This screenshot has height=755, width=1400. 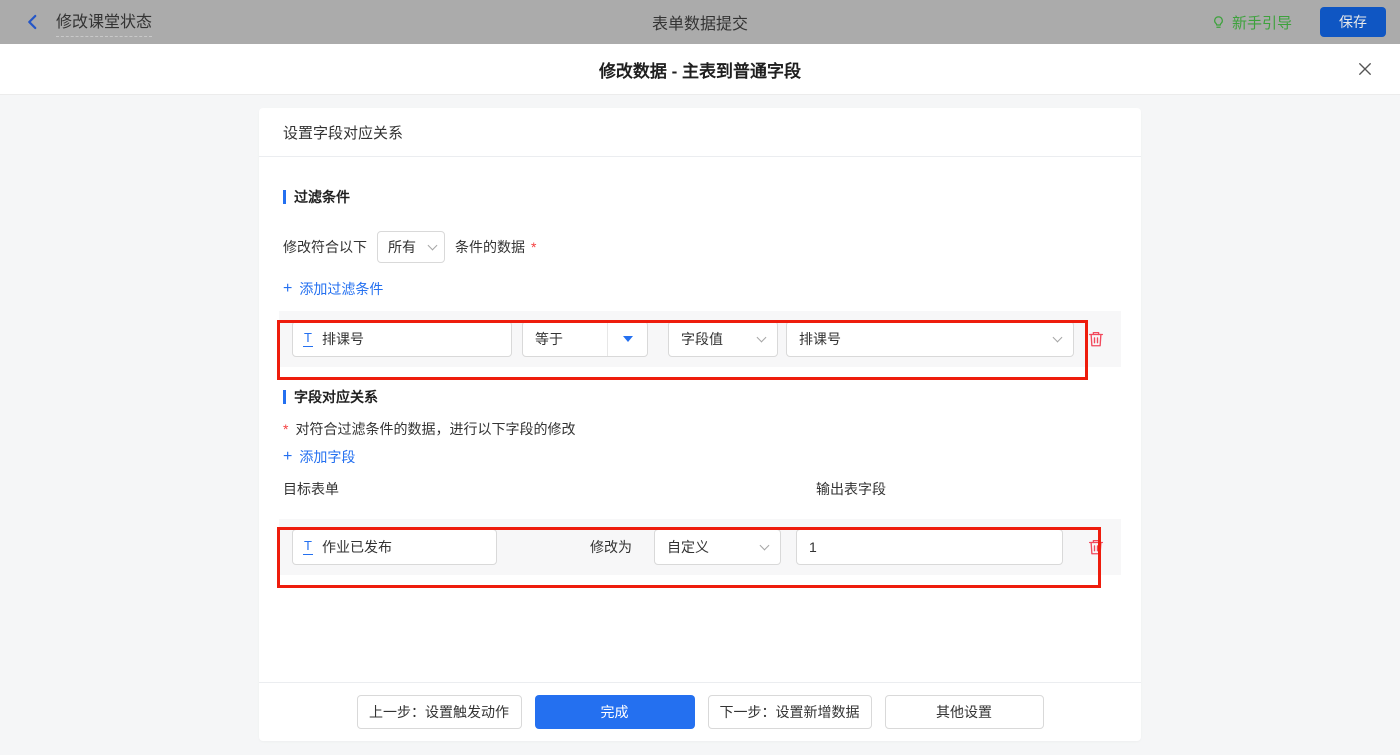 What do you see at coordinates (311, 489) in the screenshot?
I see `column-target-form: 目标表单` at bounding box center [311, 489].